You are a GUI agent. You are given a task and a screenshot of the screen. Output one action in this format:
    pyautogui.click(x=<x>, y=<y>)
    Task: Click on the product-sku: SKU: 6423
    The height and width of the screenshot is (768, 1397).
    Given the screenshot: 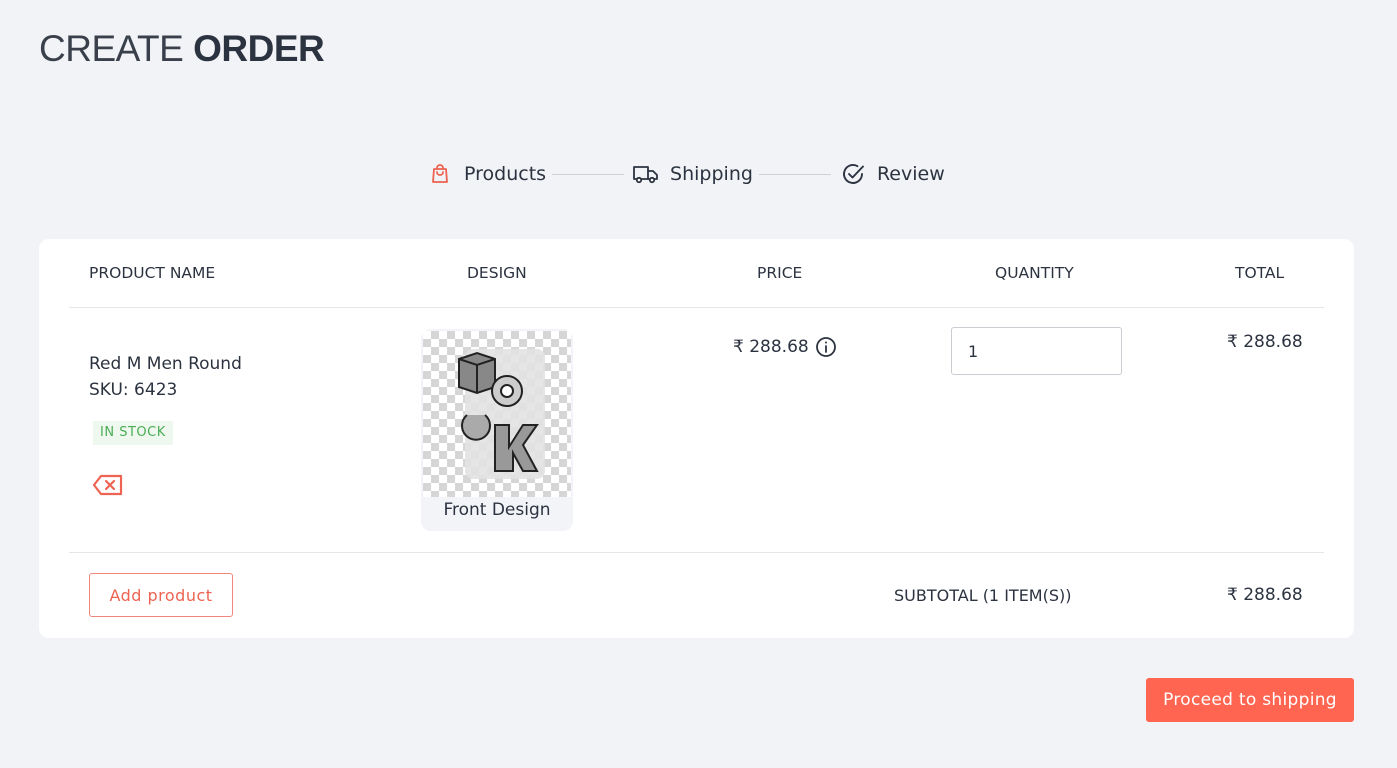 What is the action you would take?
    pyautogui.click(x=133, y=390)
    